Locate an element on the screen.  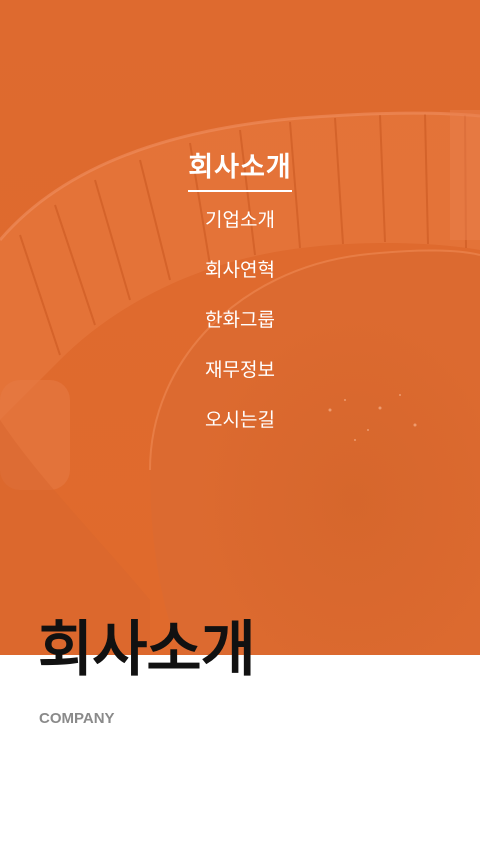
menu-item-hanwha-group: 한화그룹 is located at coordinates (240, 333).